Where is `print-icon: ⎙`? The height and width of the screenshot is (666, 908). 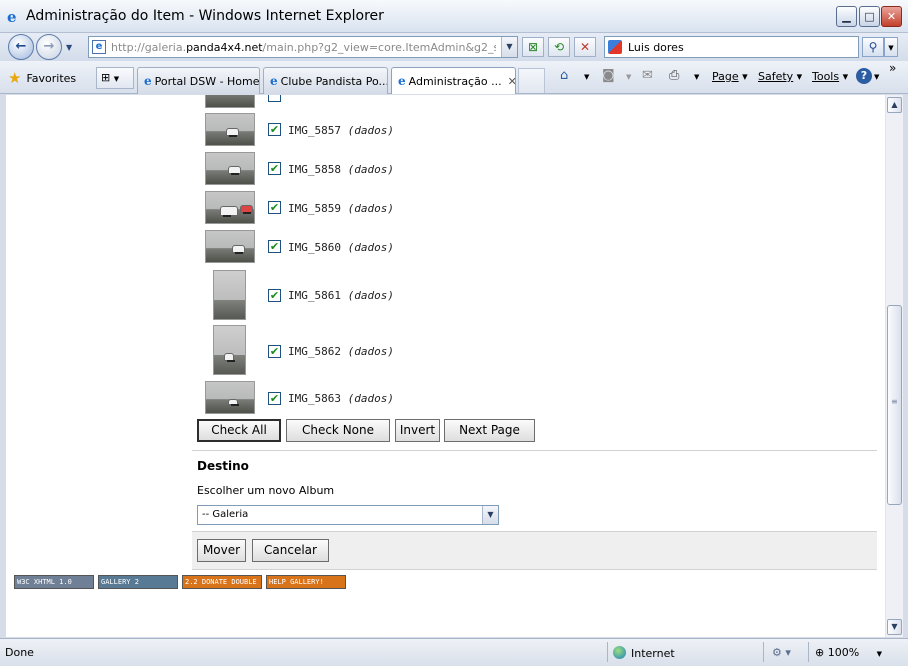
print-icon: ⎙ is located at coordinates (674, 75).